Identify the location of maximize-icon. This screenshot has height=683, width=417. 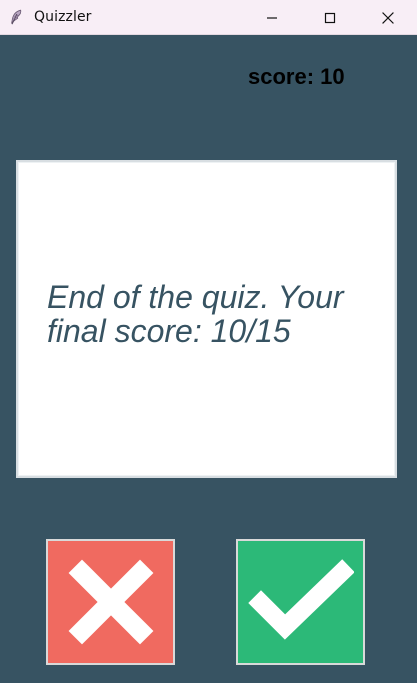
(330, 18).